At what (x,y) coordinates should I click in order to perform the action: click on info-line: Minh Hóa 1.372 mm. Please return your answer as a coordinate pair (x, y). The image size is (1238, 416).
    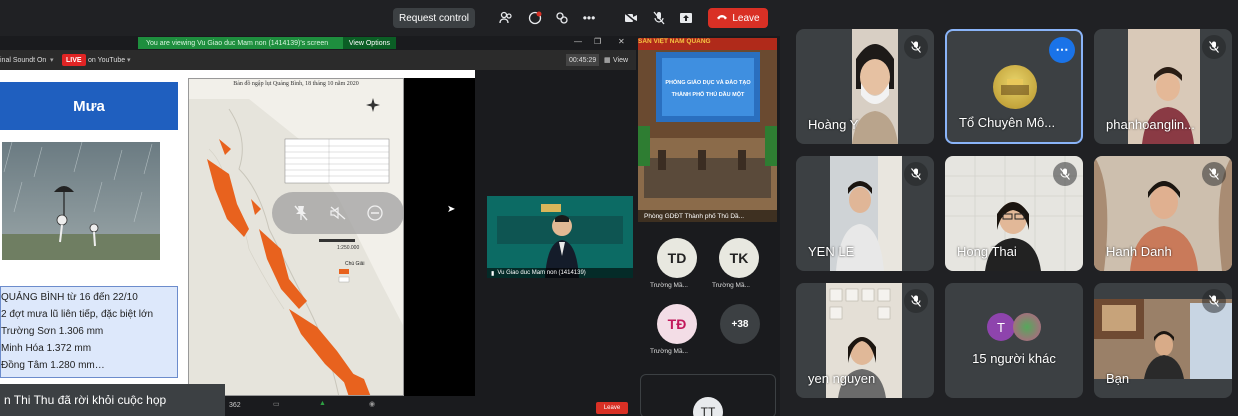
    Looking at the image, I should click on (46, 348).